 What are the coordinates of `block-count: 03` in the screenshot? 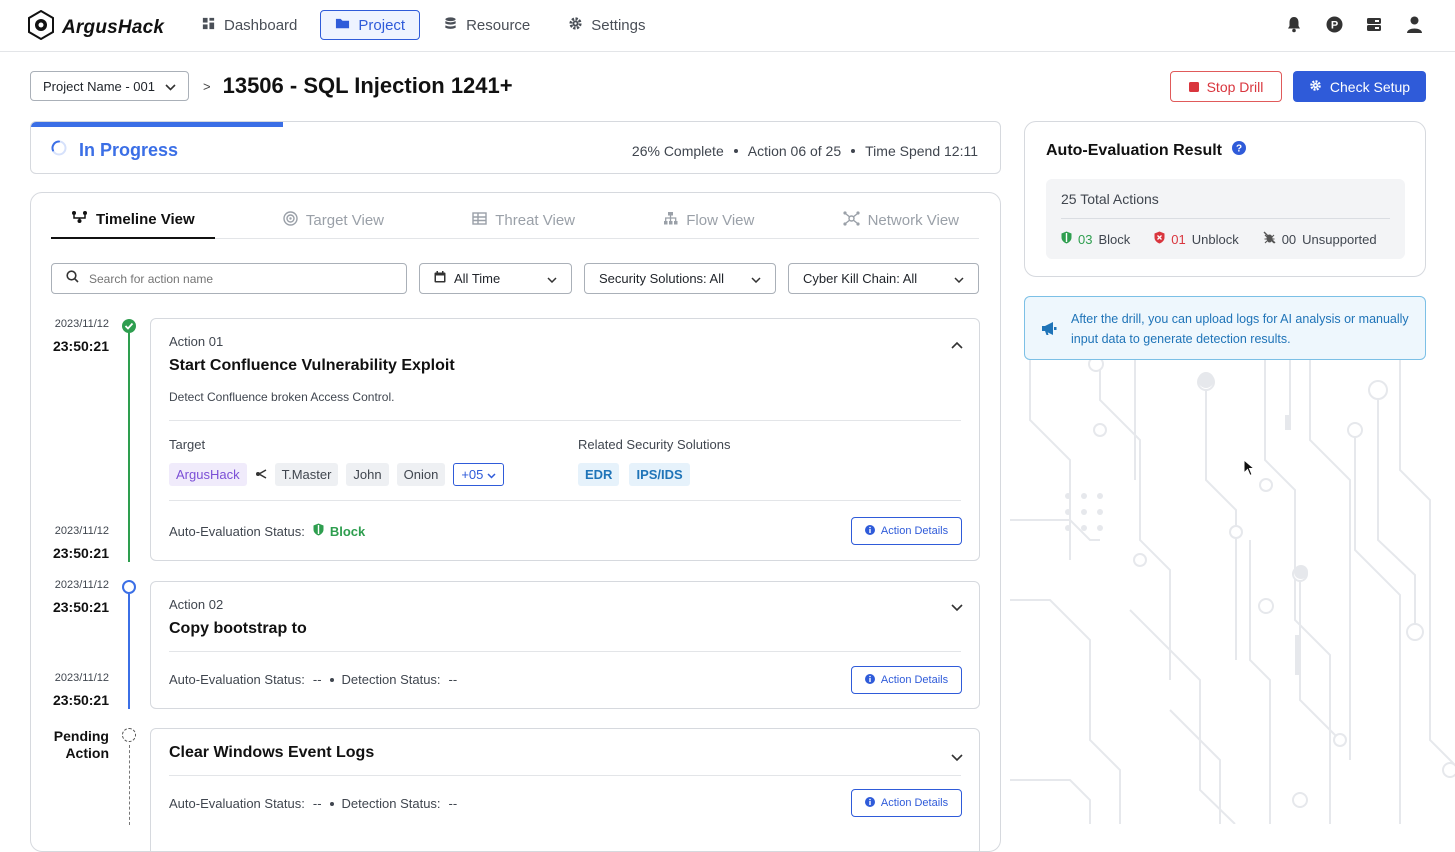 It's located at (1085, 239).